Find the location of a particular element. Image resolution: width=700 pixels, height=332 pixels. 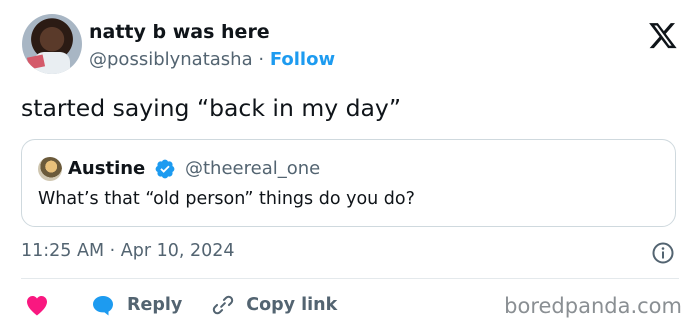

reply-icon is located at coordinates (103, 305).